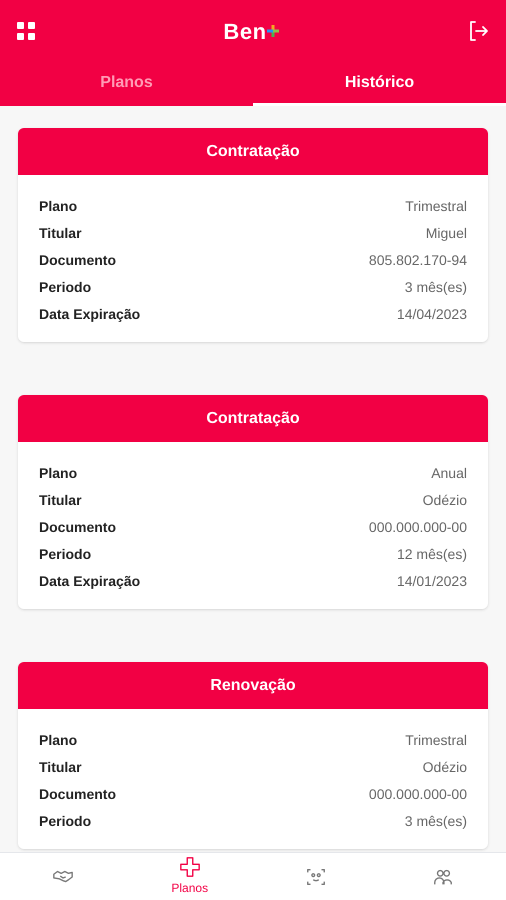  I want to click on card-title: Renovação, so click(253, 685).